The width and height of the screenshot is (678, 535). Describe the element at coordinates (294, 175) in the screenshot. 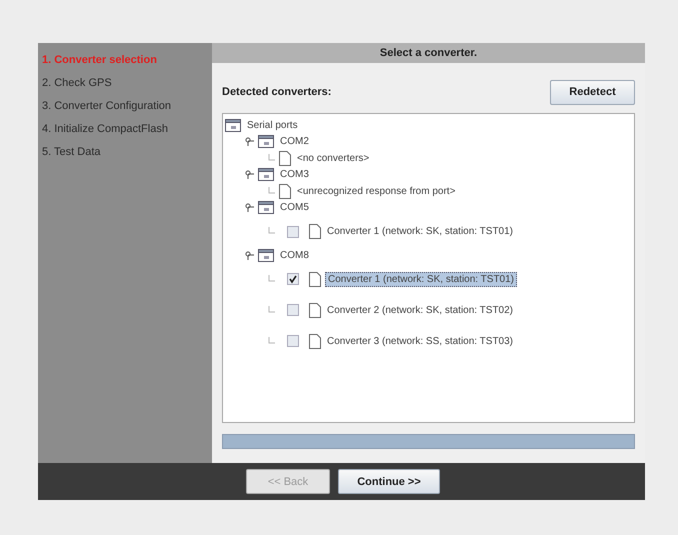

I see `folder-label: COM3` at that location.